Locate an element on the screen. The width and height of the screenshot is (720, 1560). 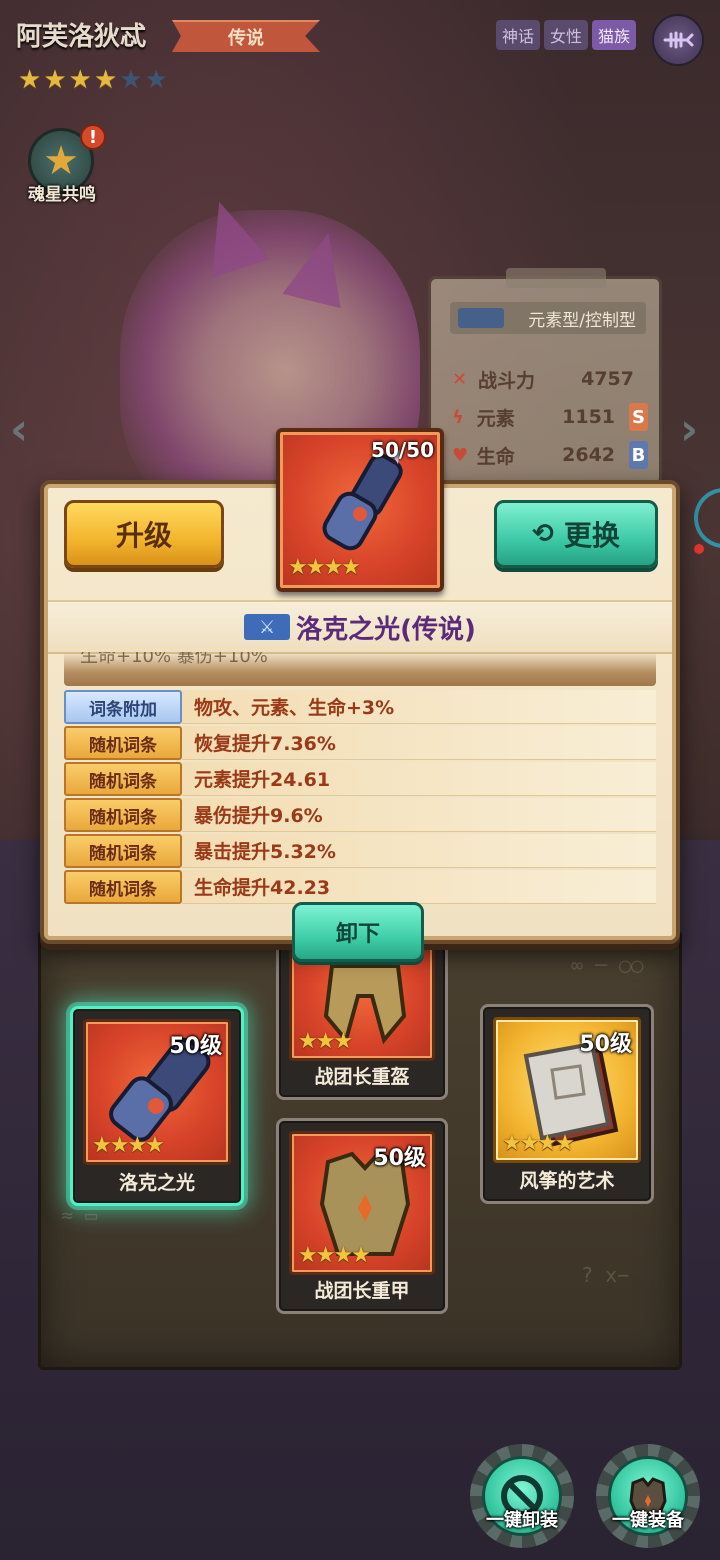
affix-value: 生命提升42.23 is located at coordinates (419, 887).